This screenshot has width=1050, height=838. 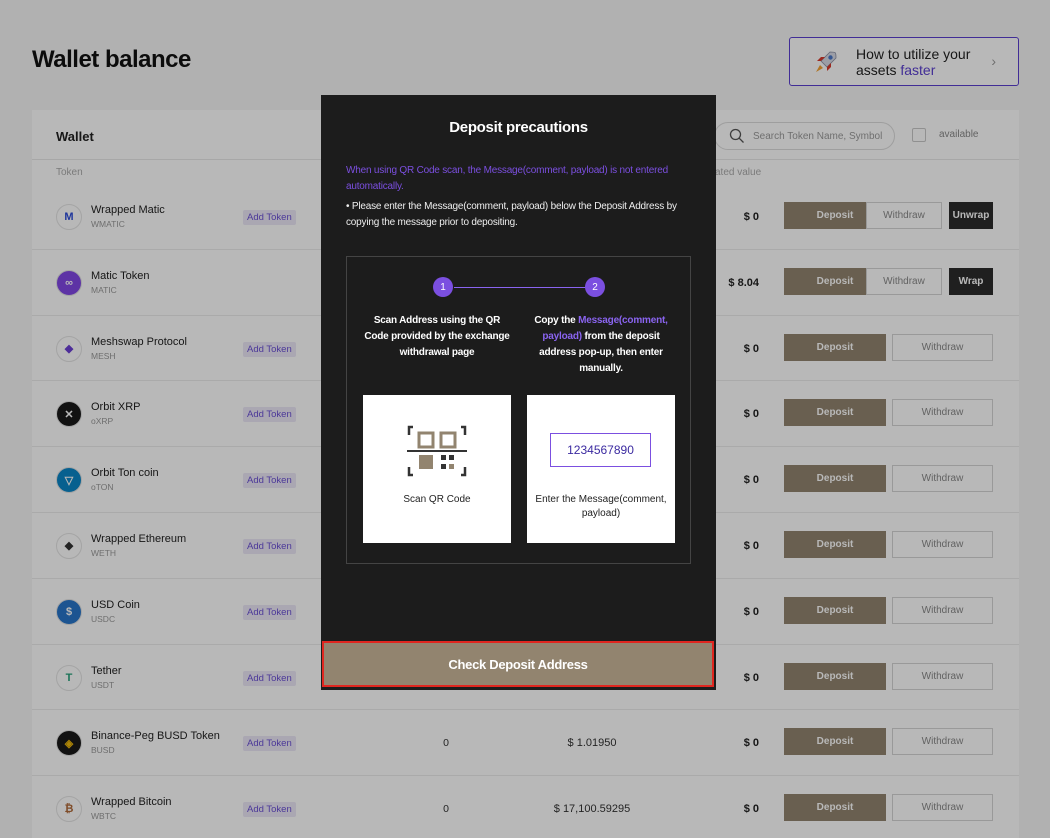 What do you see at coordinates (518, 664) in the screenshot?
I see `check-deposit-address-button: Check Deposit Address` at bounding box center [518, 664].